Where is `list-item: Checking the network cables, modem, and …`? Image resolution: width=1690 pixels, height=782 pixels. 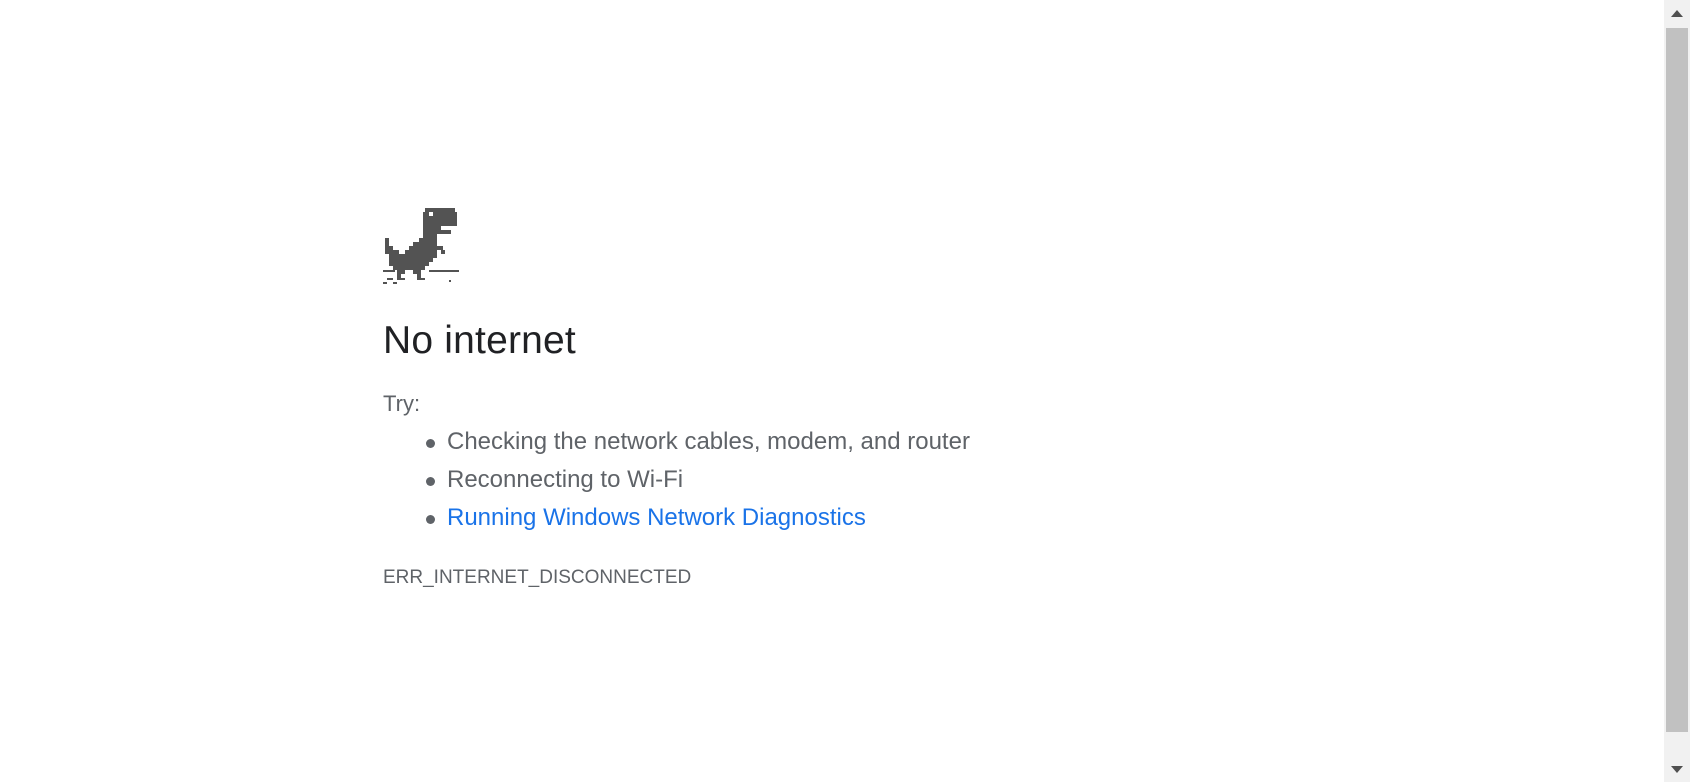 list-item: Checking the network cables, modem, and … is located at coordinates (854, 442).